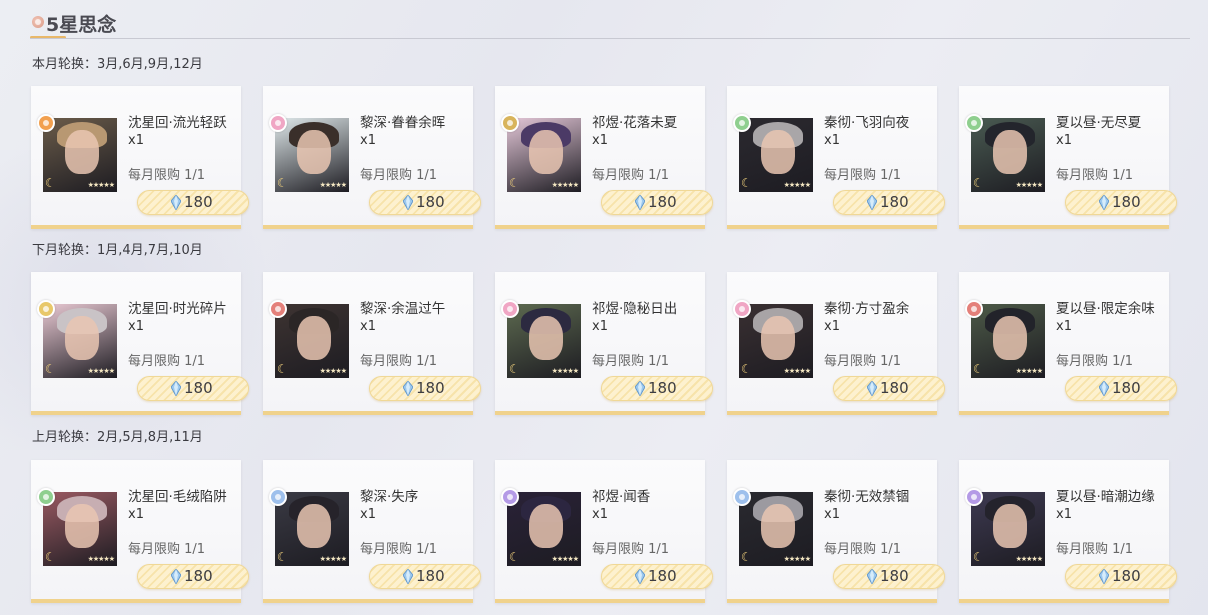 Image resolution: width=1208 pixels, height=615 pixels. Describe the element at coordinates (1068, 531) in the screenshot. I see `memory-card: ☾ ★★★★★ 夏以昼·暗潮边缘 x1 每月限购 1/1 180` at that location.